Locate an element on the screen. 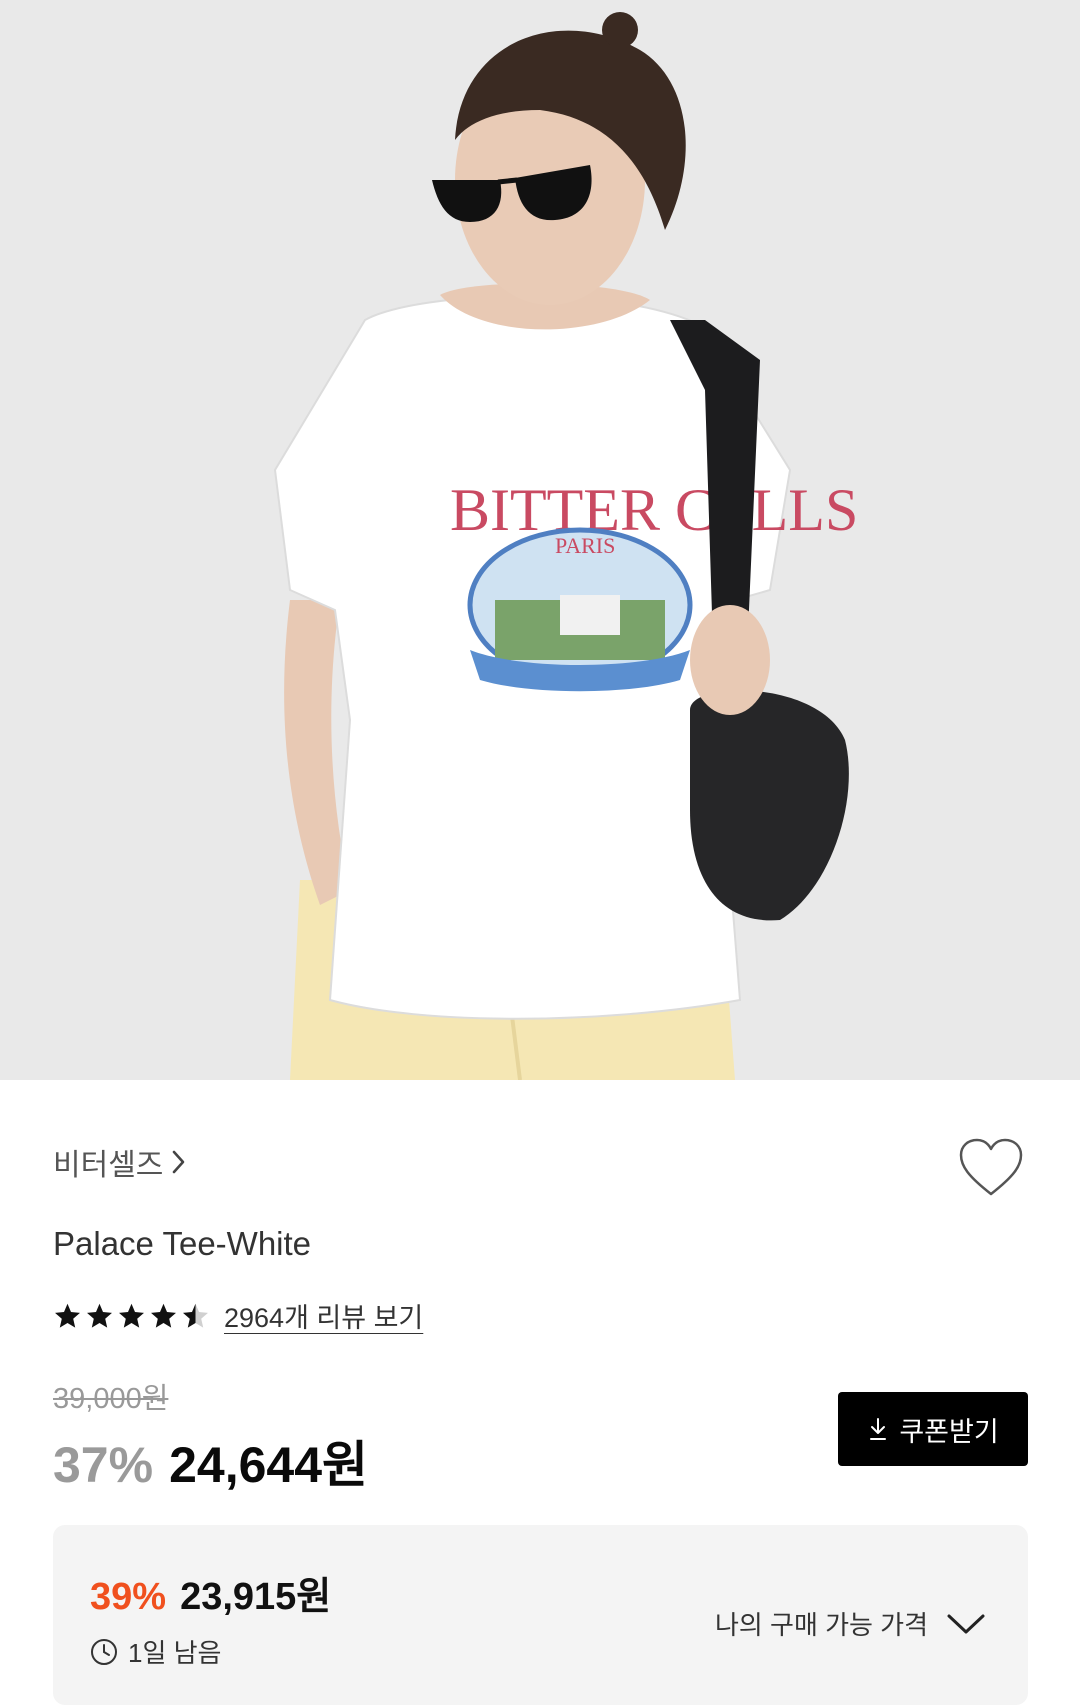 The image size is (1080, 1705). price-row: 37% 24,644원 is located at coordinates (210, 1461).